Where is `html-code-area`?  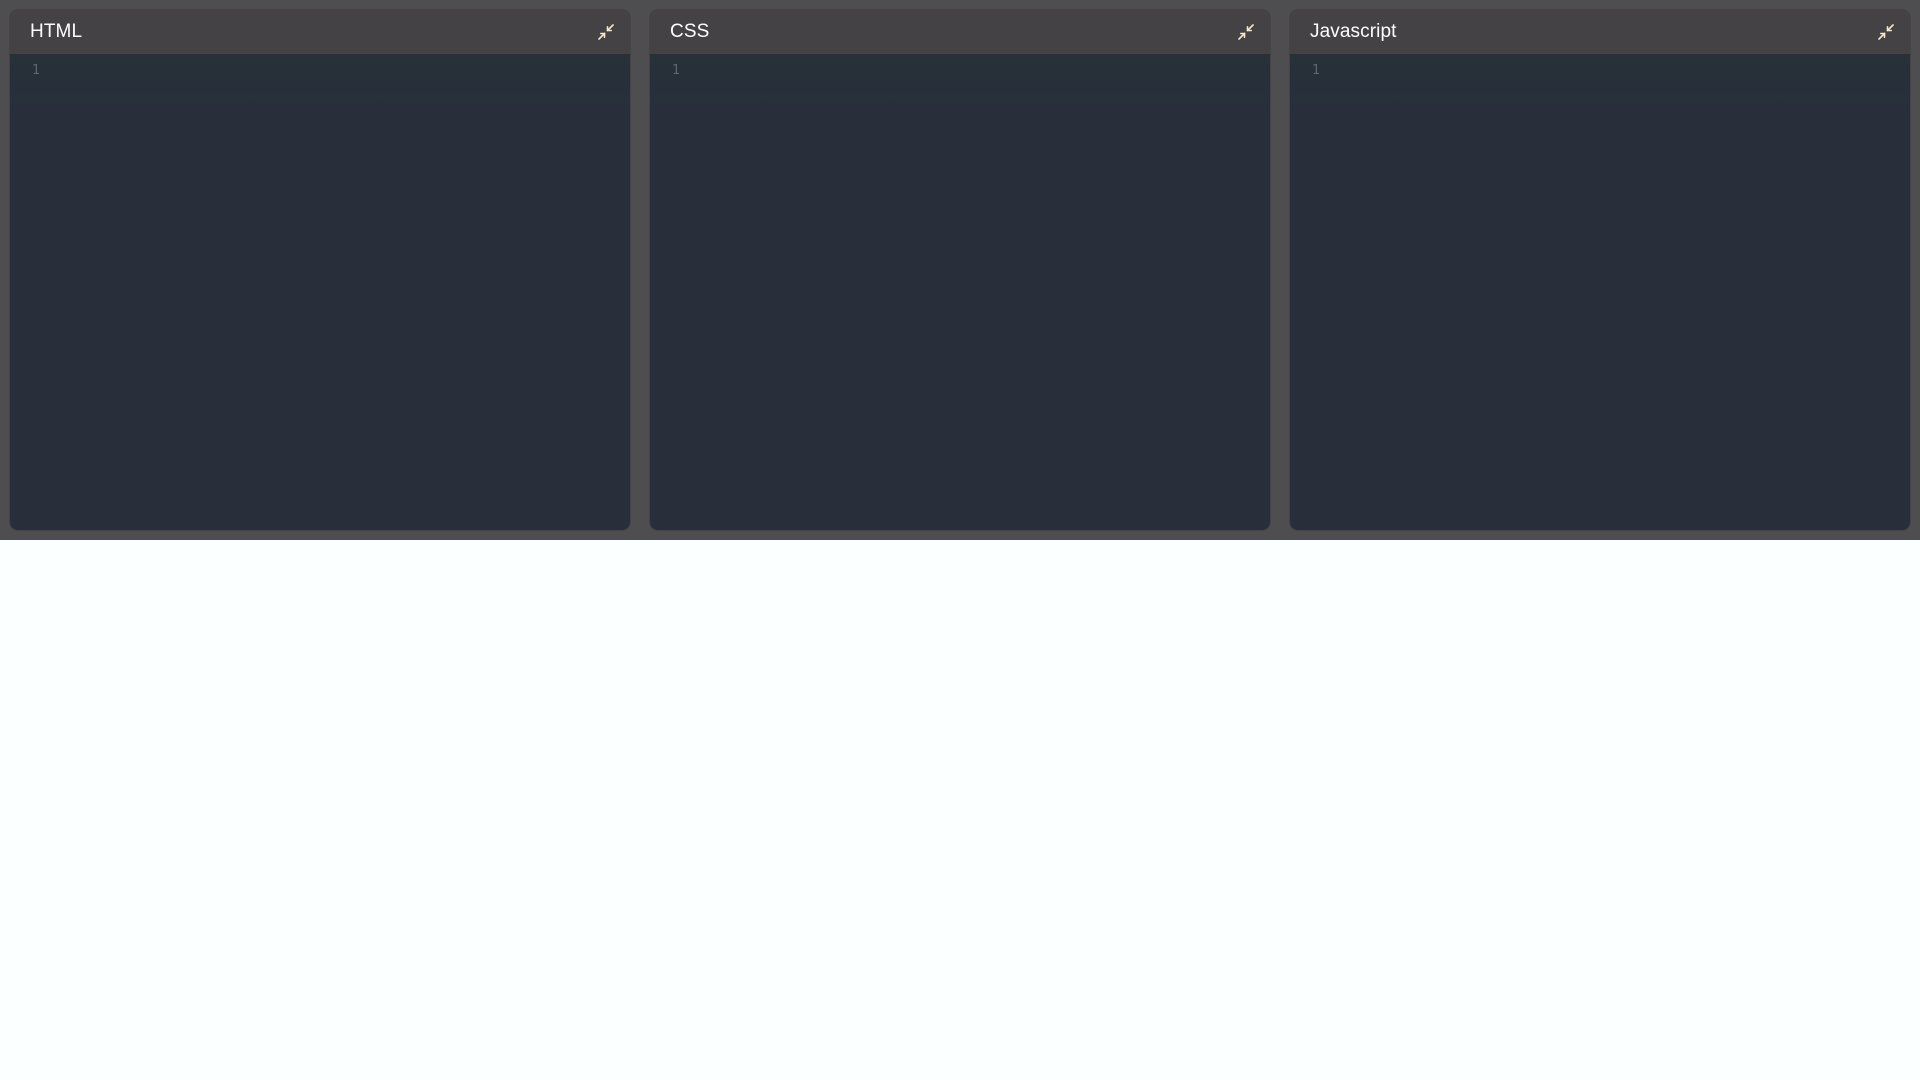 html-code-area is located at coordinates (340, 291).